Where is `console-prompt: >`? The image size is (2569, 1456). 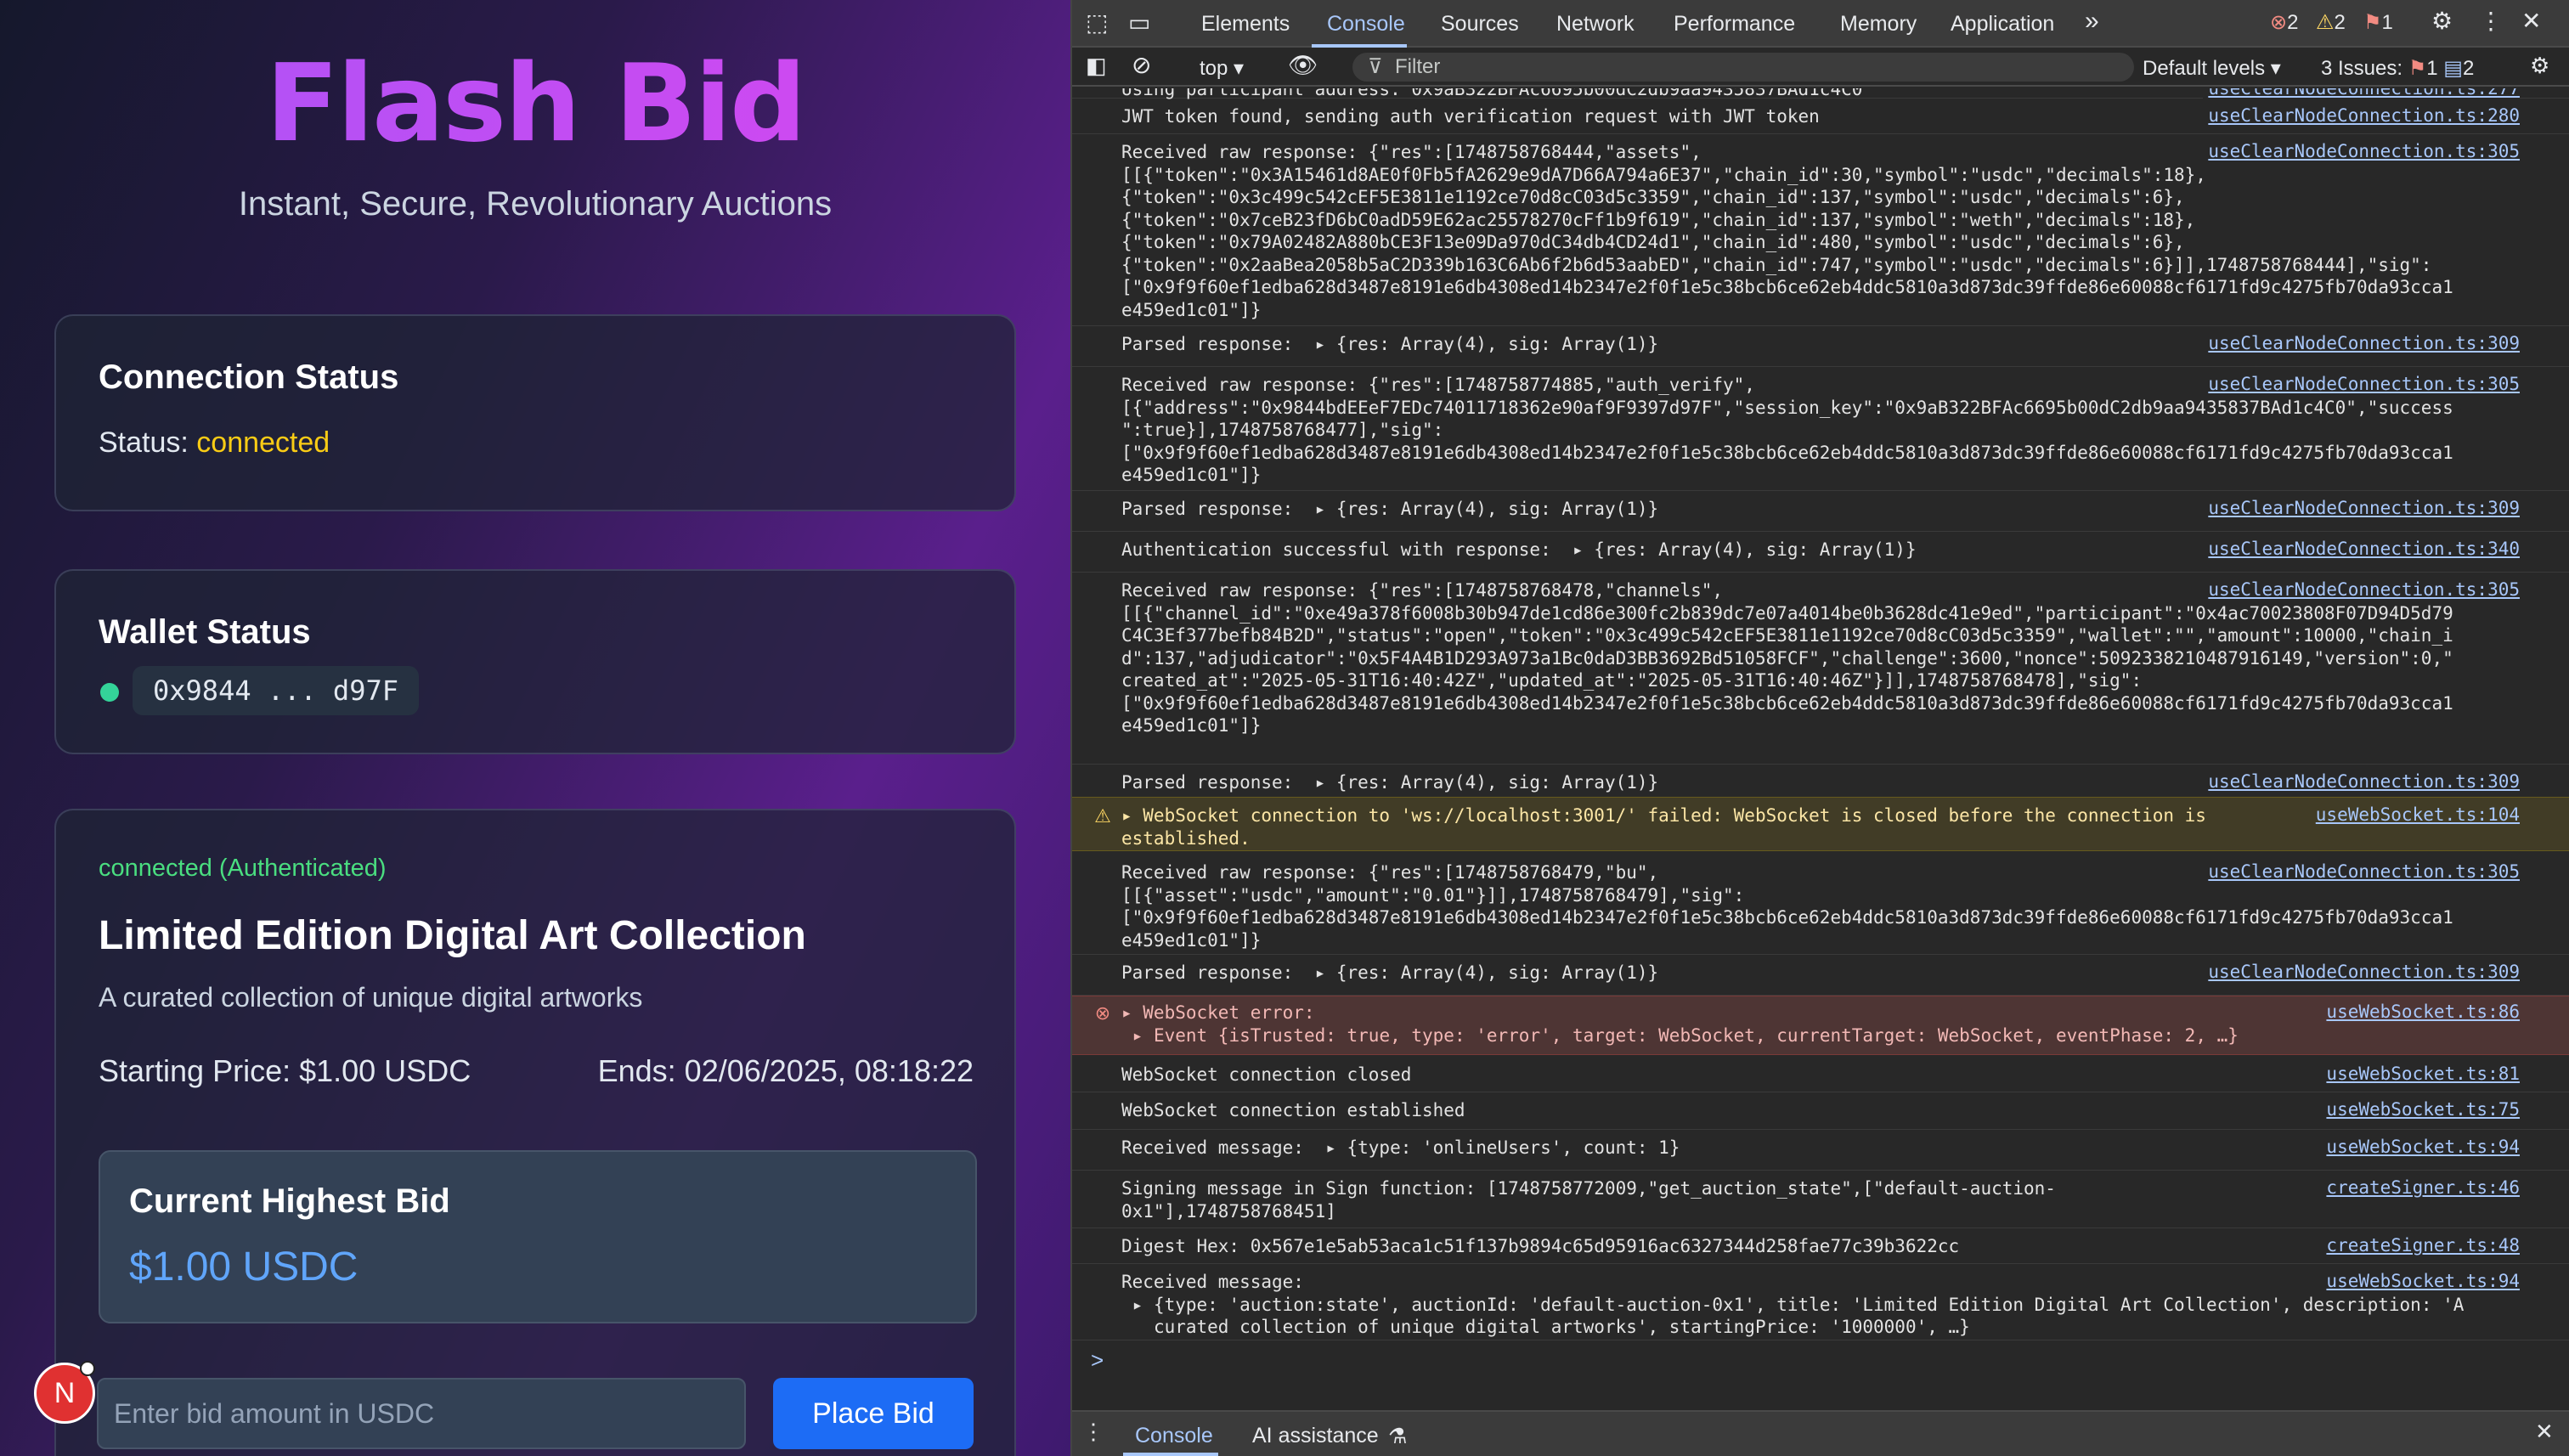
console-prompt: > is located at coordinates (1097, 1360).